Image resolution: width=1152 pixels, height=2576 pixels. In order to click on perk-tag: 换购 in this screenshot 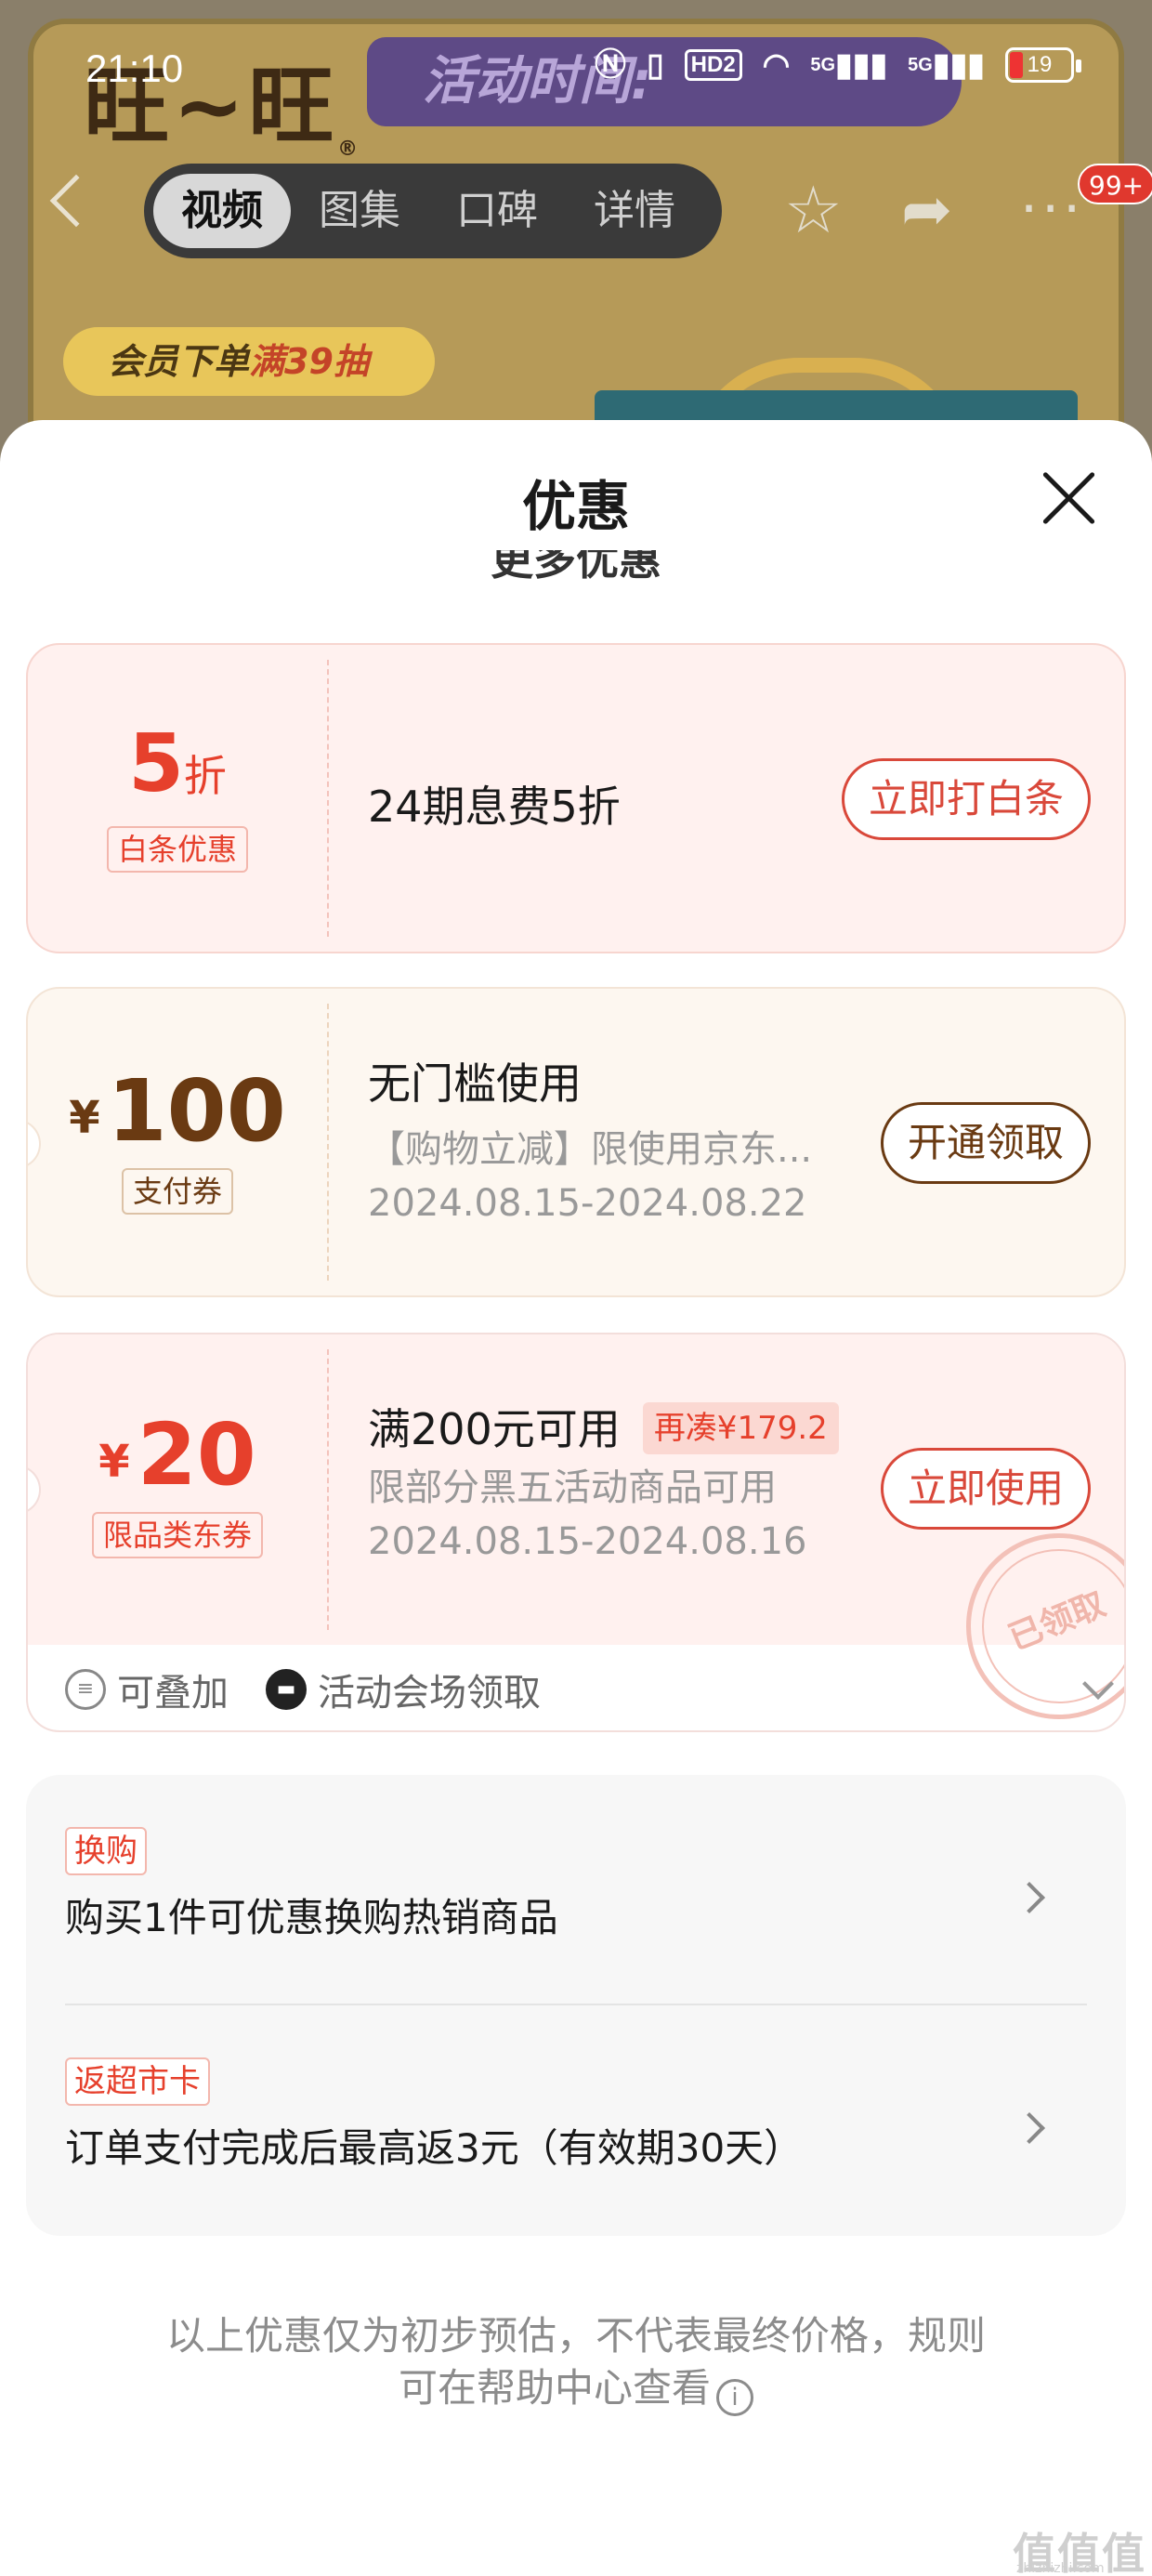, I will do `click(106, 1851)`.